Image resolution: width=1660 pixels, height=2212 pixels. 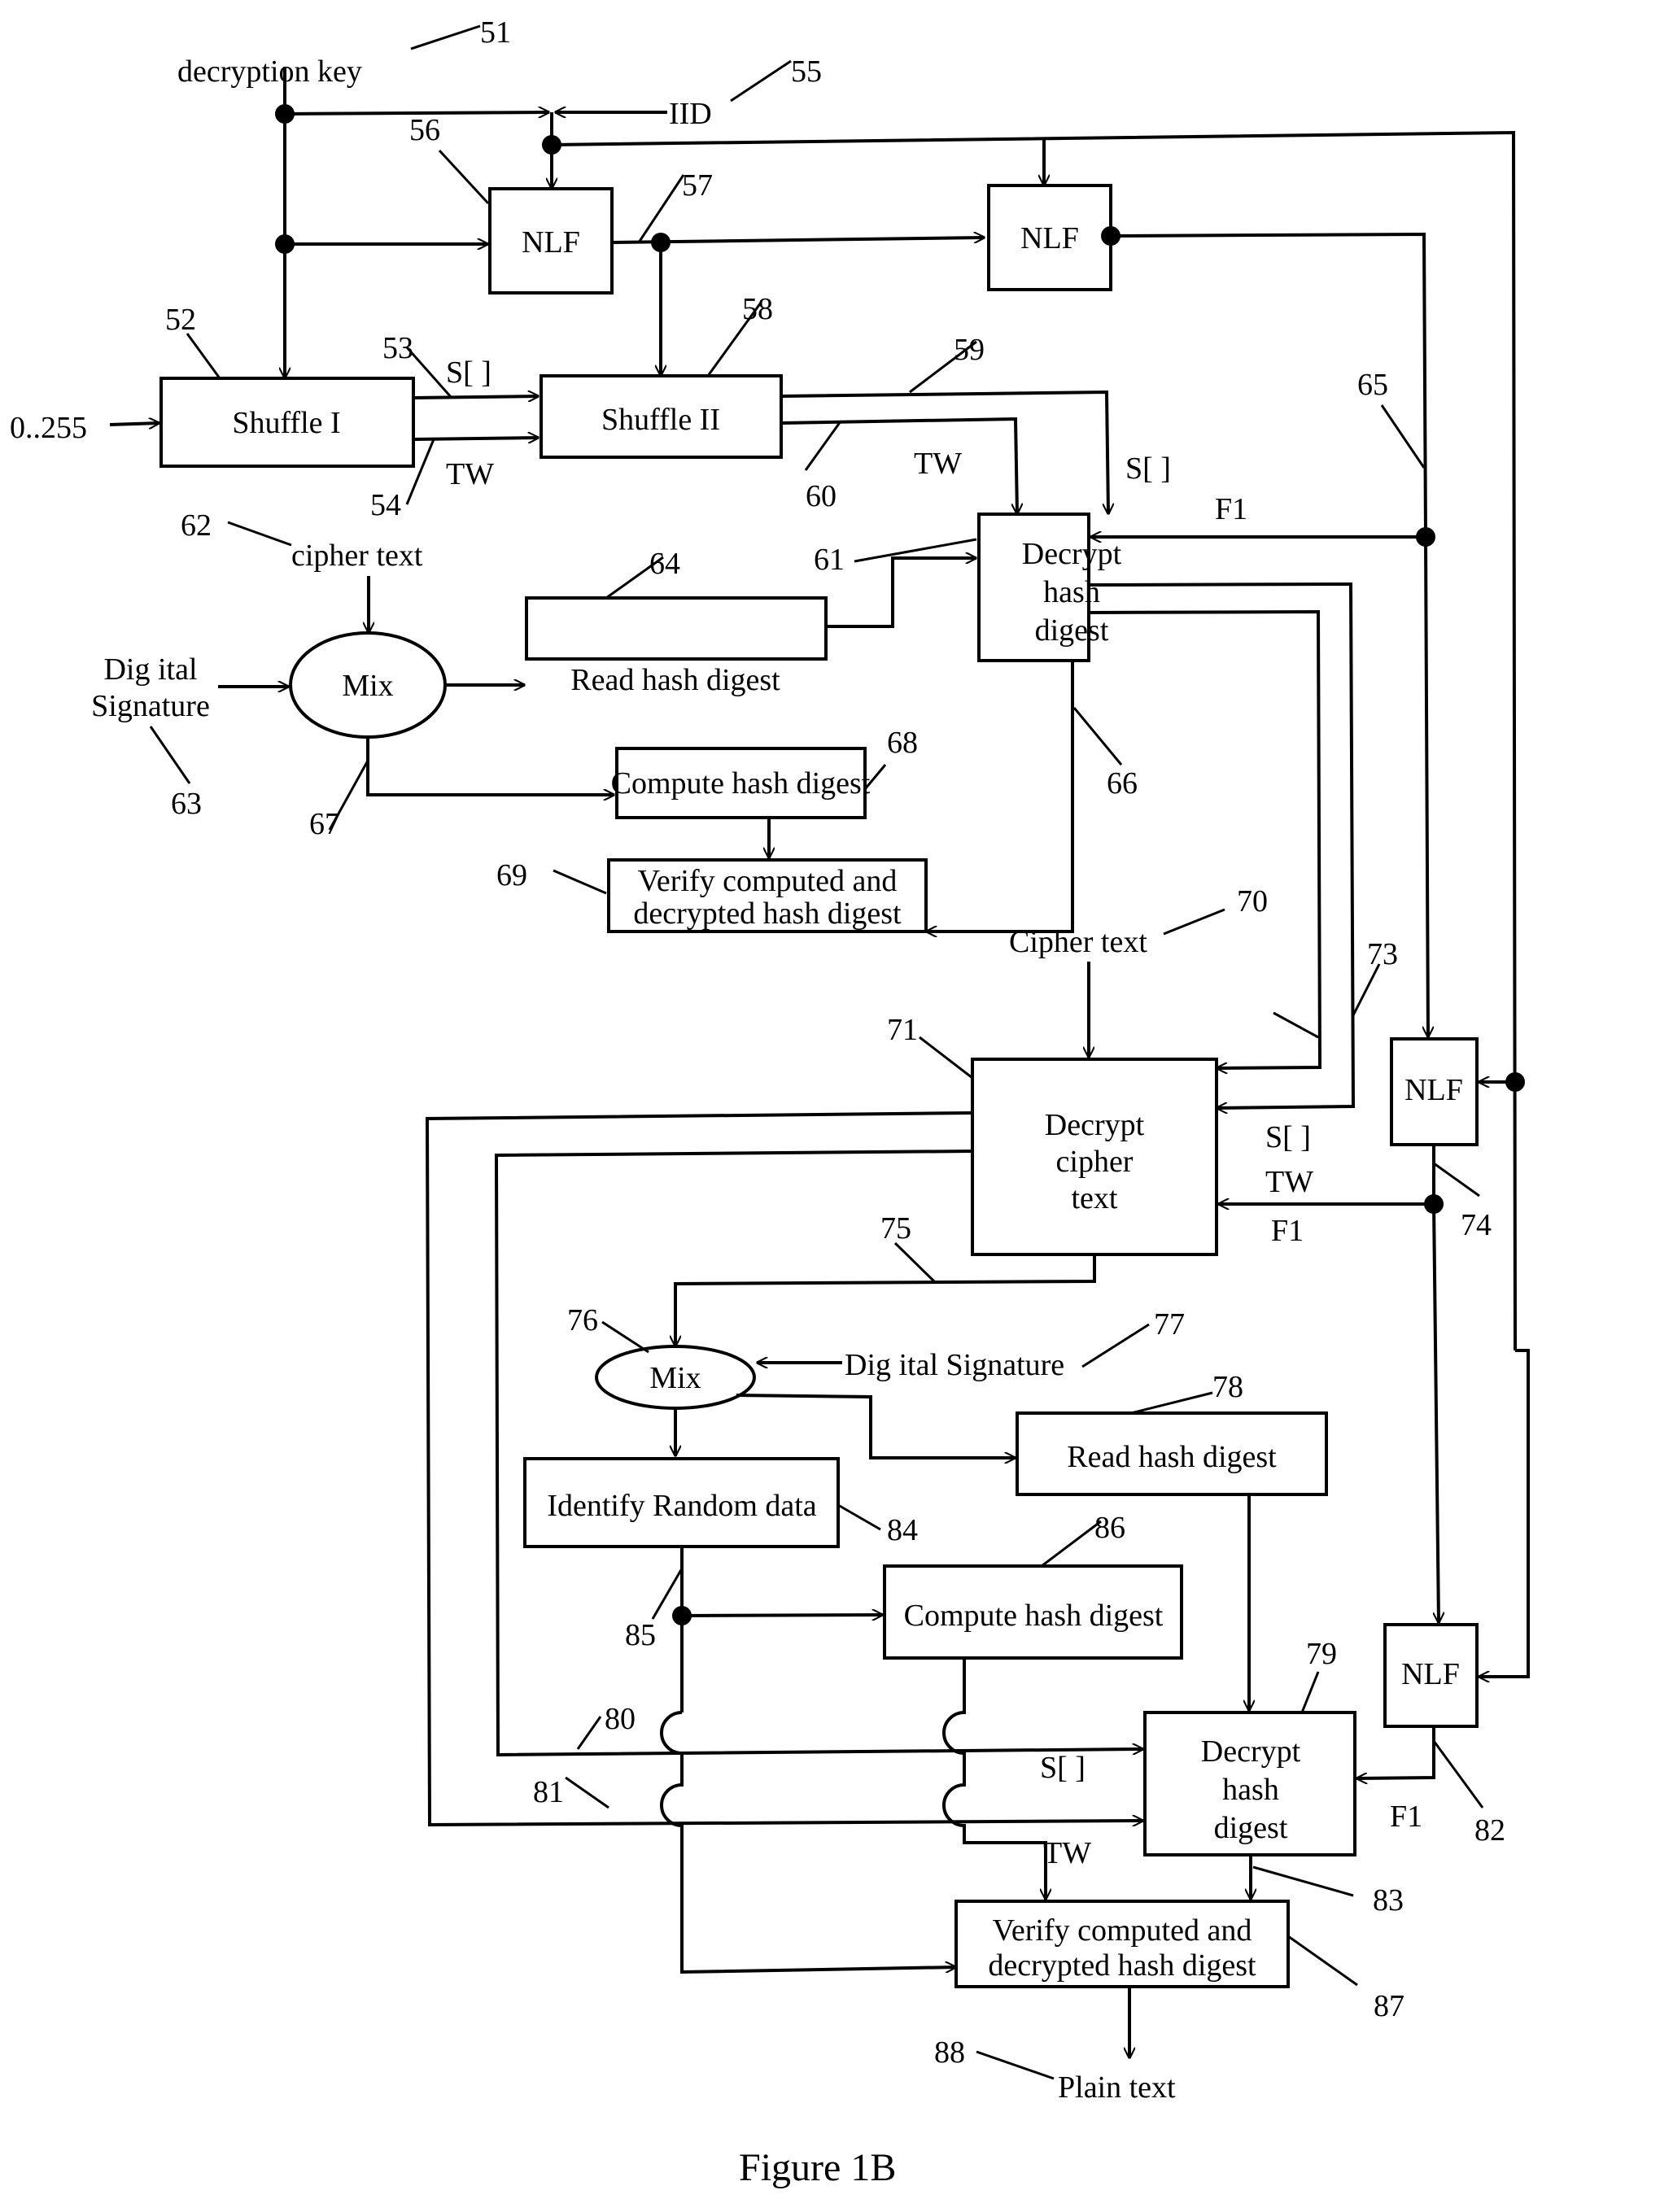 I want to click on ref-67: 67, so click(x=324, y=824).